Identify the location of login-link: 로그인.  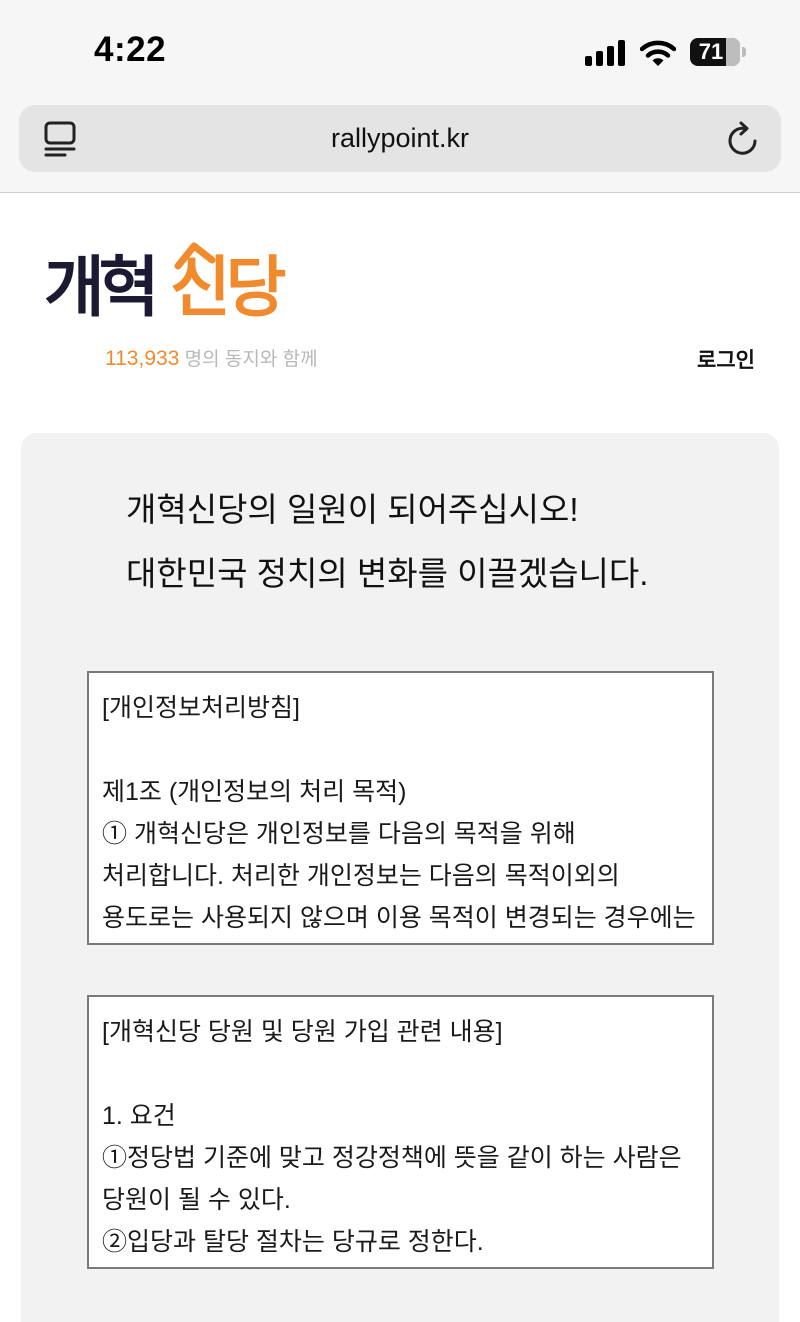
(726, 359).